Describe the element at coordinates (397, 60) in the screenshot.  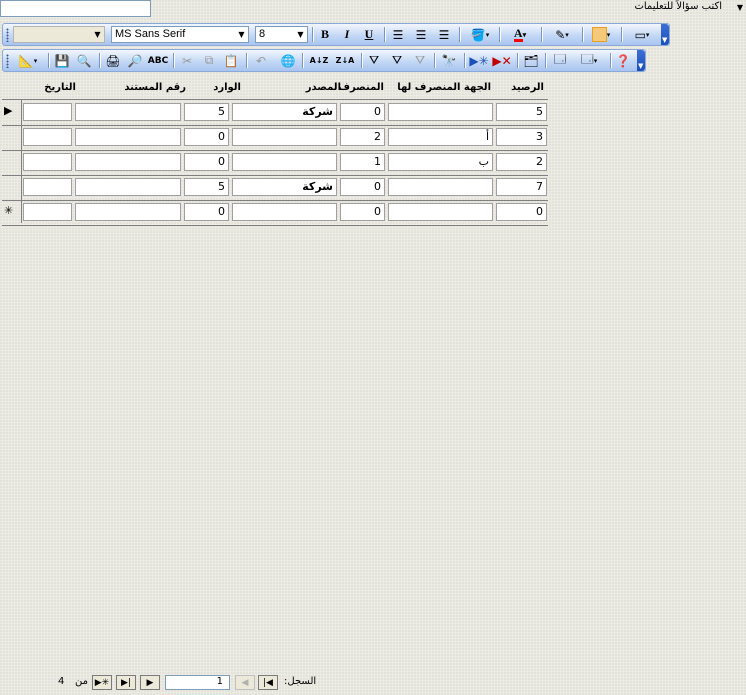
I see `filter-by-form-icon: ⛛` at that location.